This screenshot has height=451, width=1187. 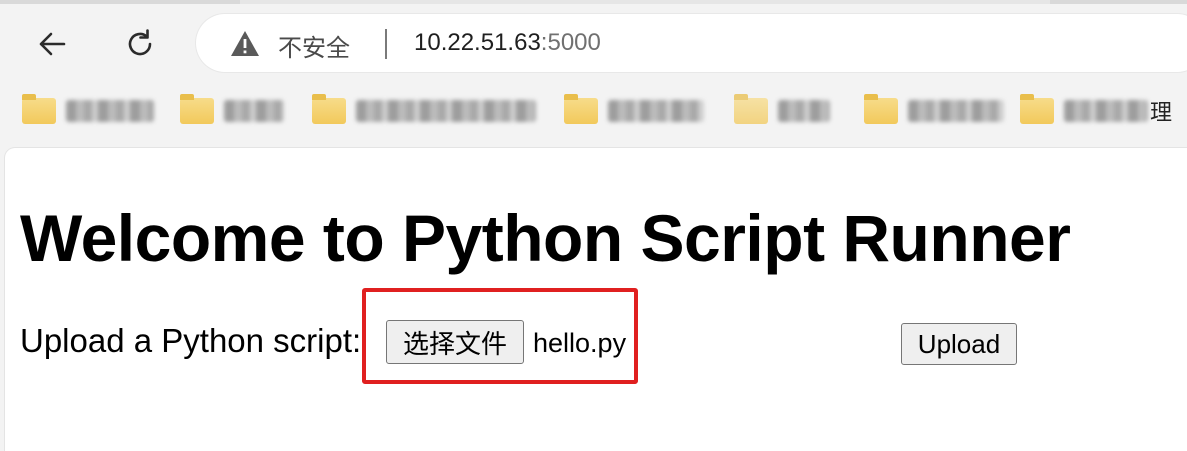 I want to click on omnibox-divider, so click(x=386, y=44).